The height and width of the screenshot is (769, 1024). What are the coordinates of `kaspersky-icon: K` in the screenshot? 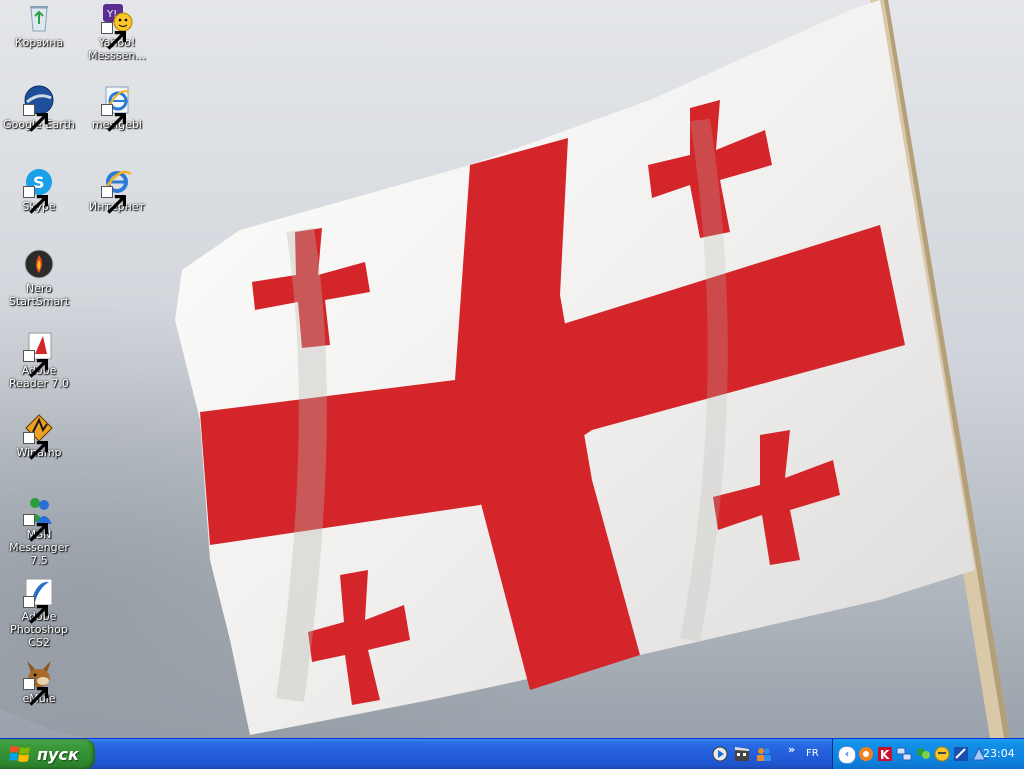 It's located at (885, 754).